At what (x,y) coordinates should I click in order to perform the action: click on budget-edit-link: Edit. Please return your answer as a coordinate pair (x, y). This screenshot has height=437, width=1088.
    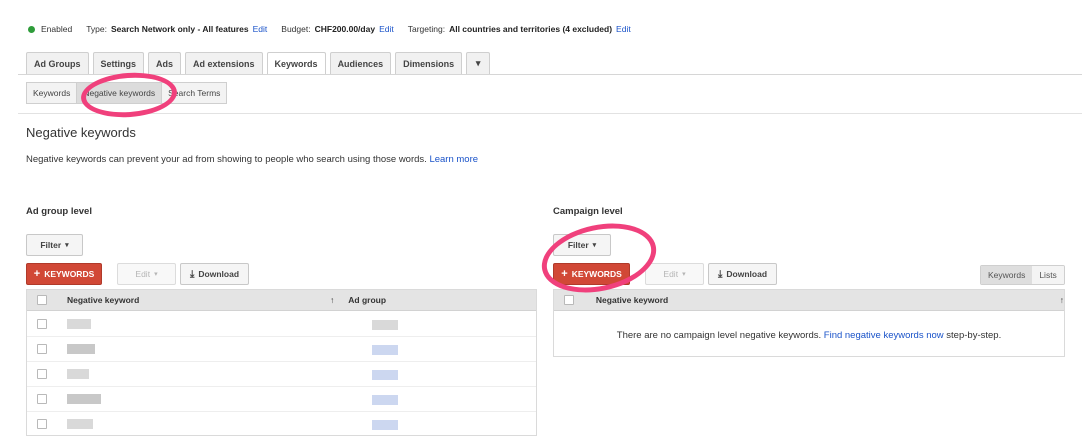
    Looking at the image, I should click on (386, 29).